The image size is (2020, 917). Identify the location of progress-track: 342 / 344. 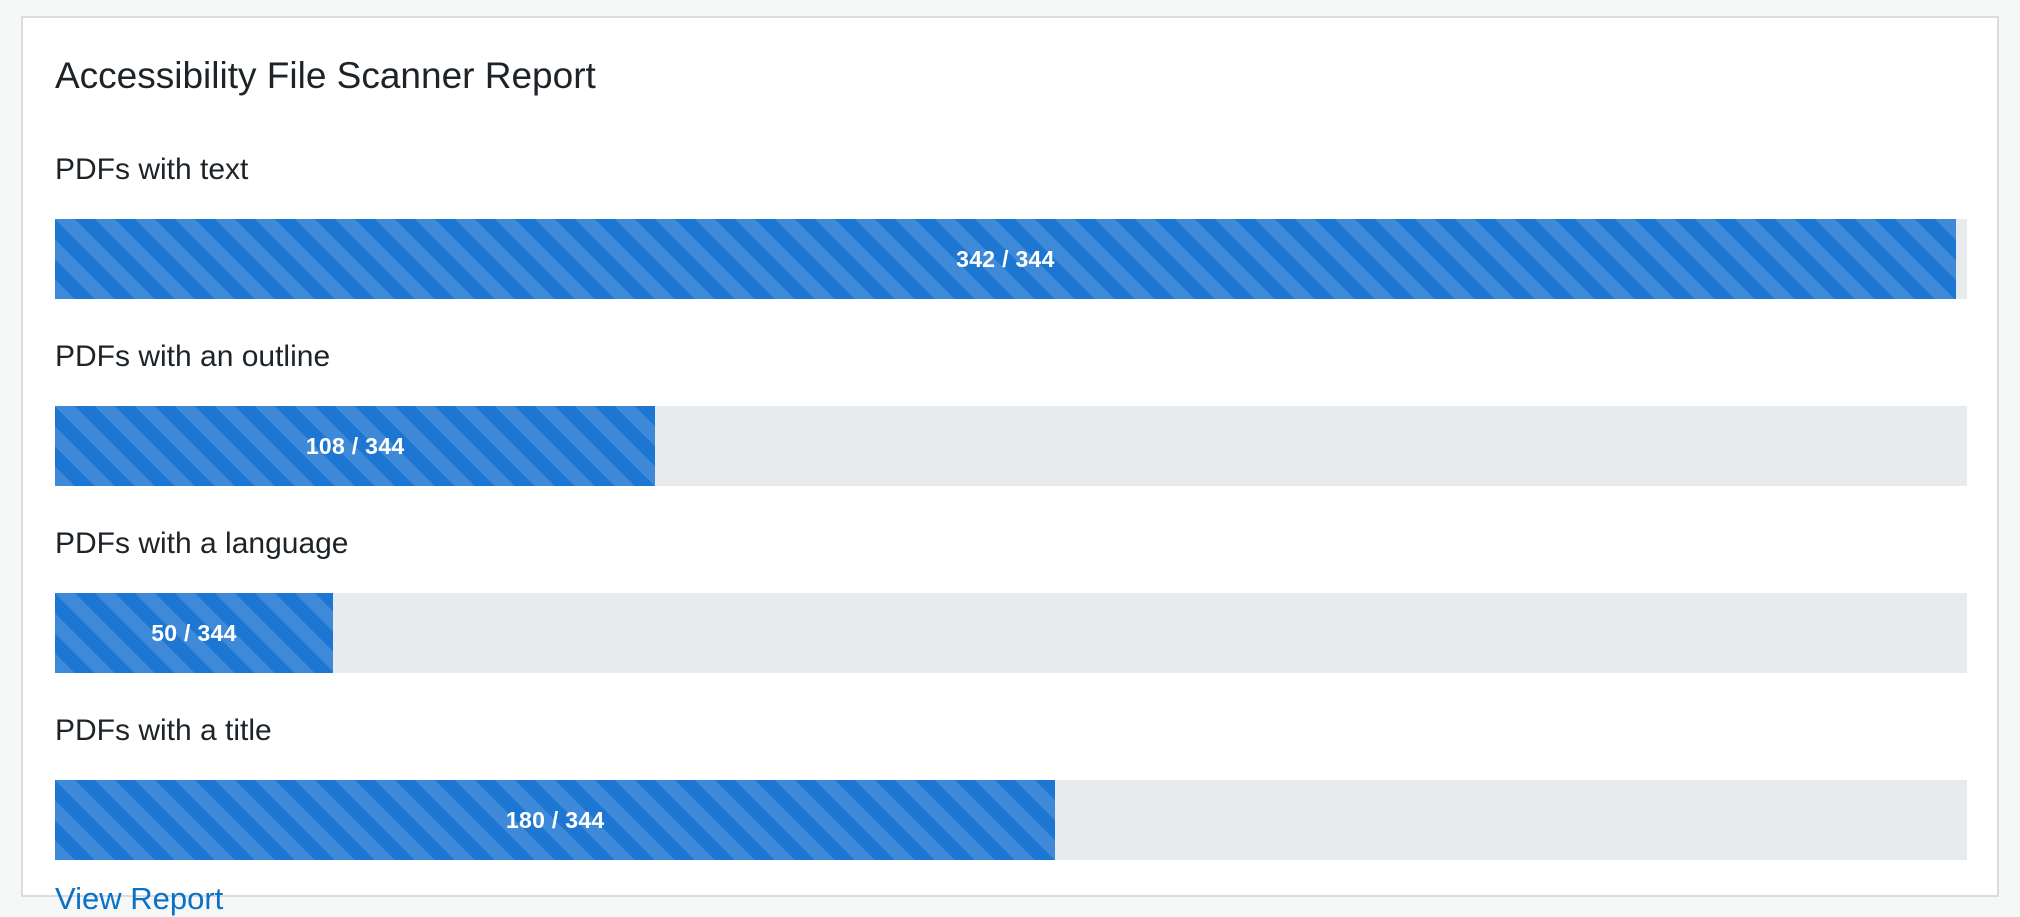
(1011, 259).